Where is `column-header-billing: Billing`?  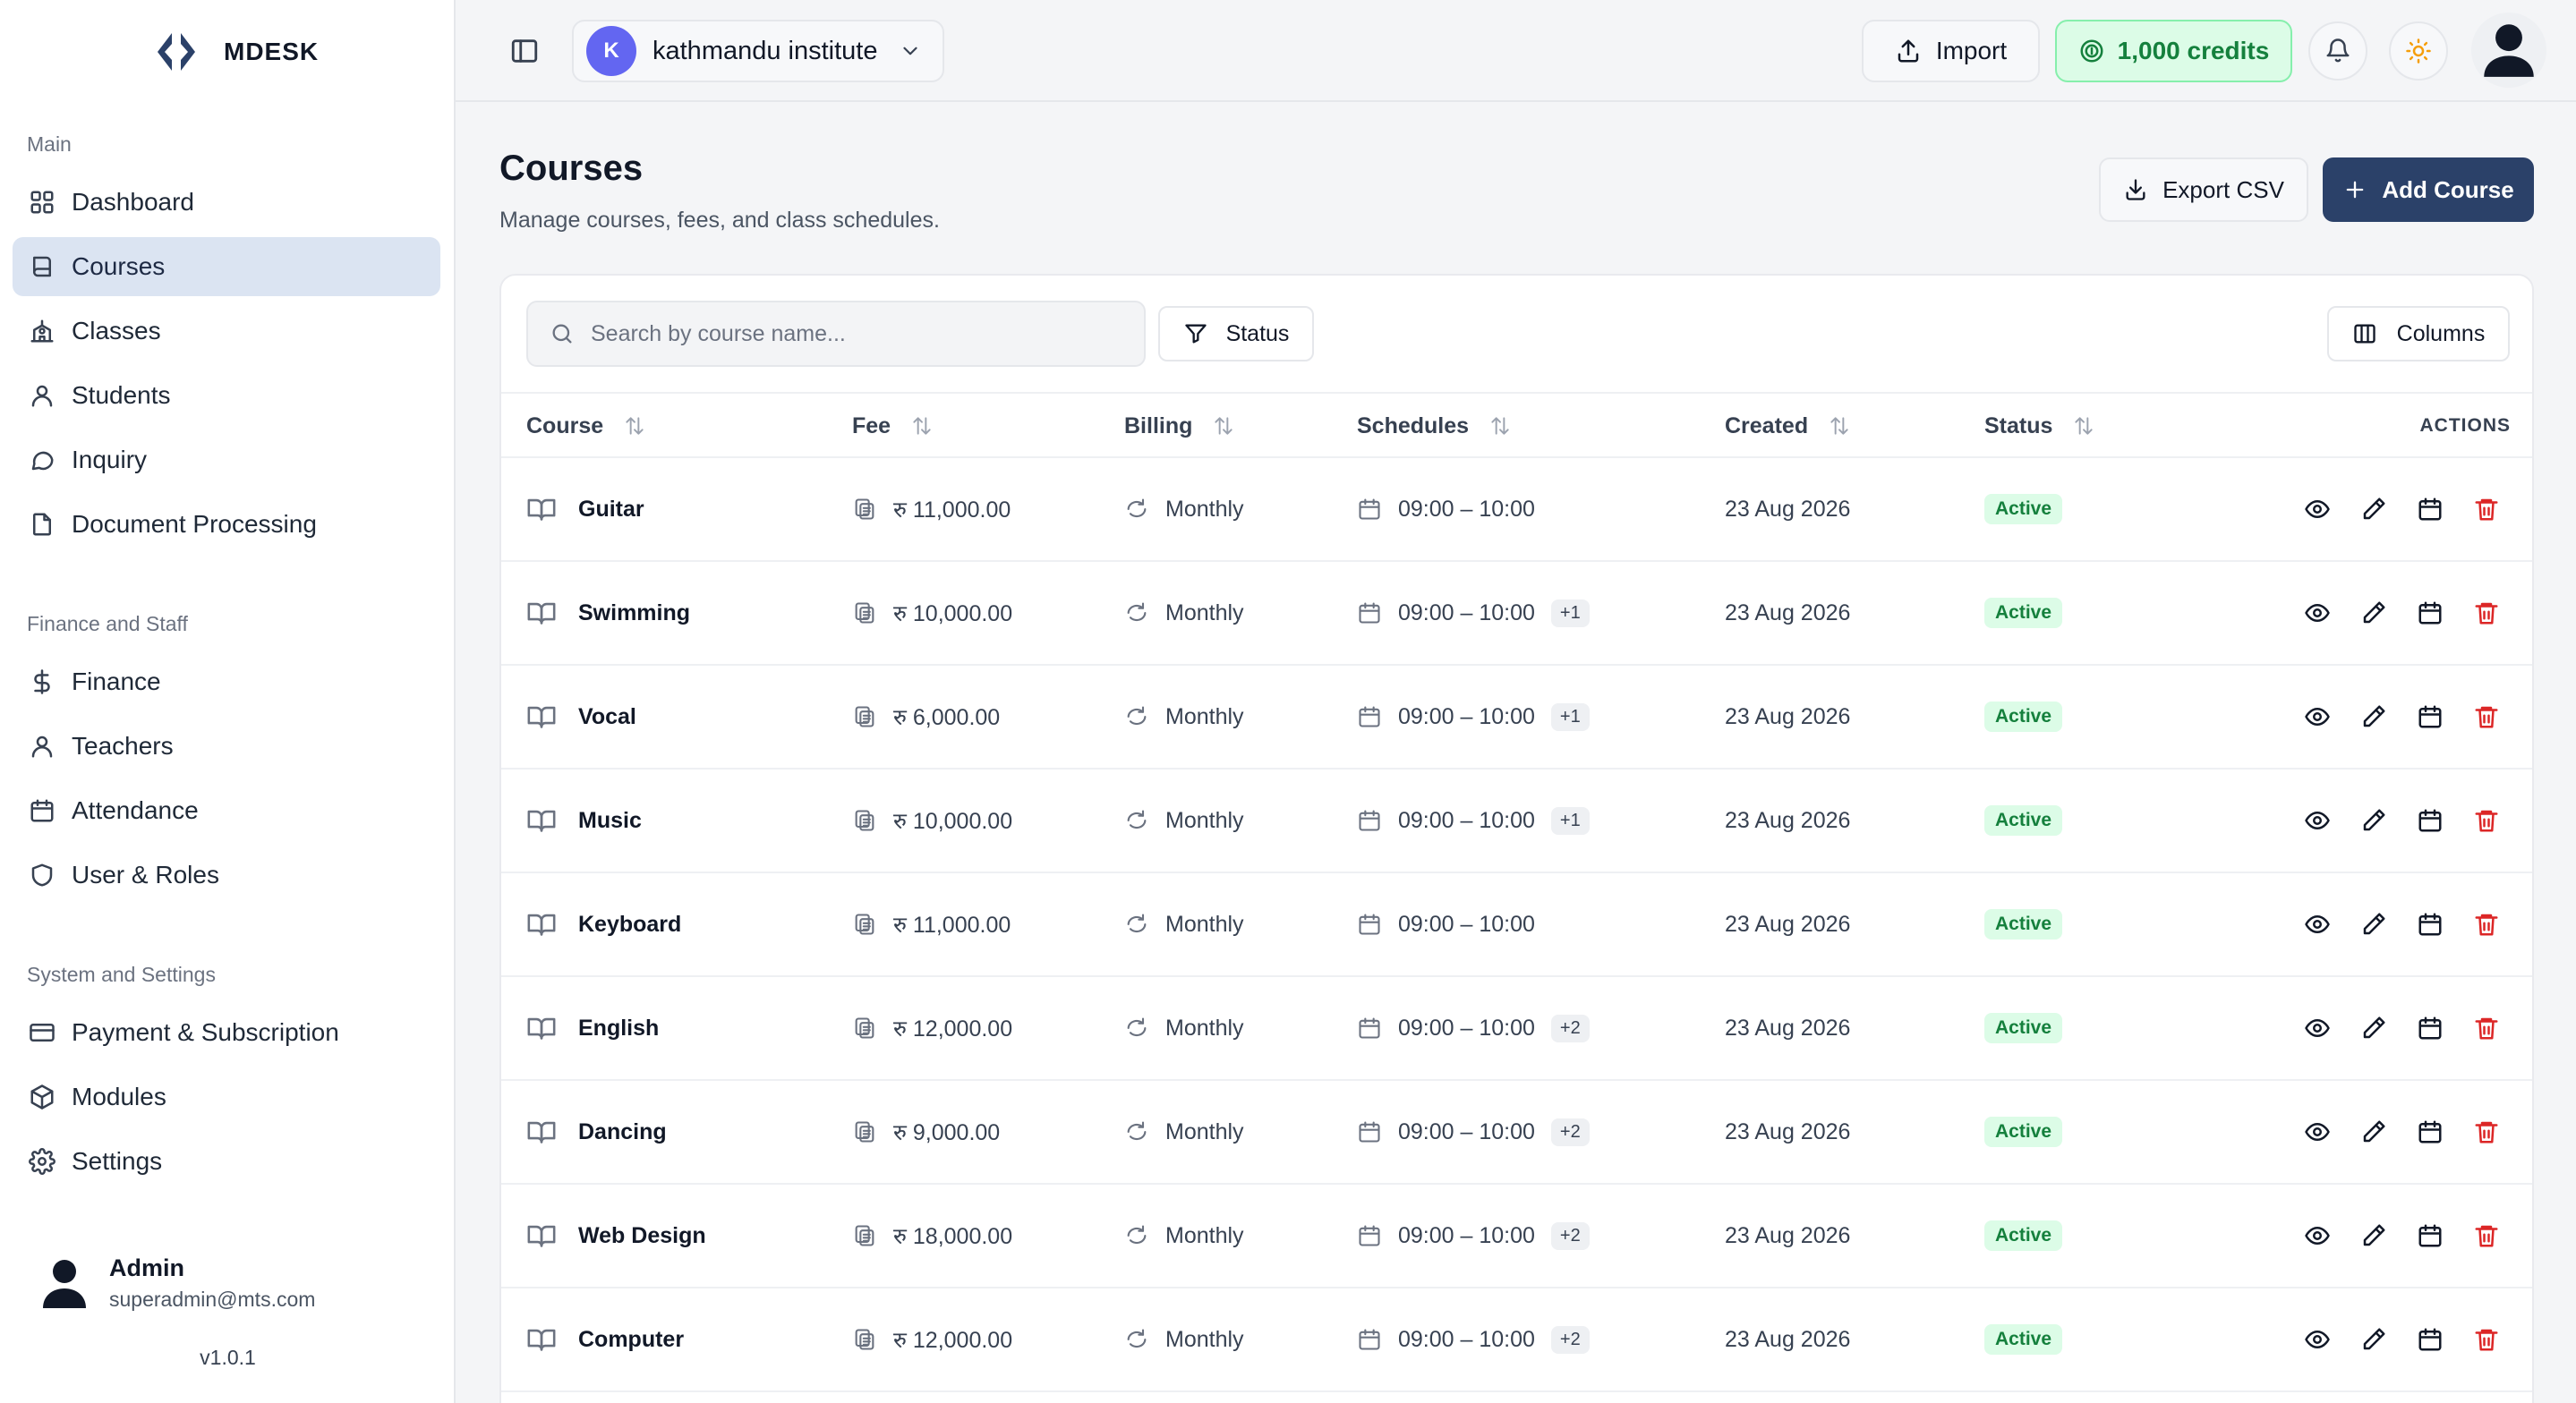
column-header-billing: Billing is located at coordinates (1179, 426).